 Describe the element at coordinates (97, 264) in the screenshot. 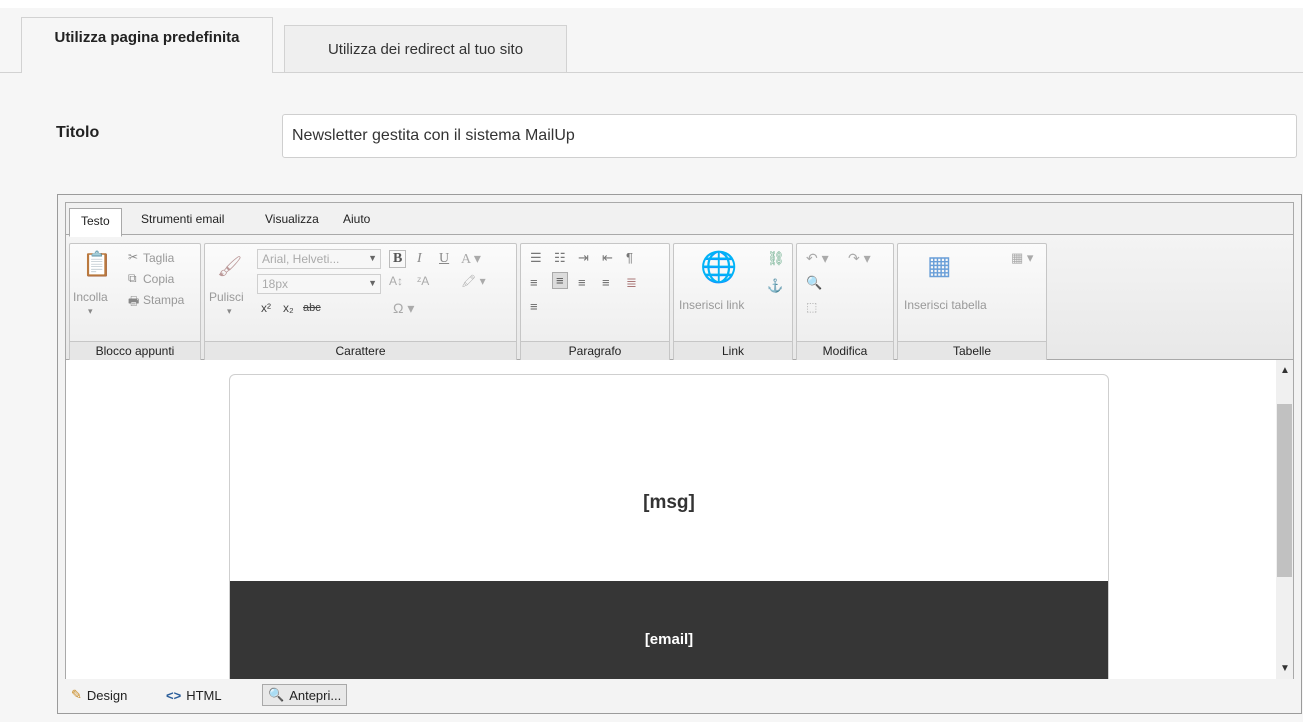

I see `paste-icon: 📋` at that location.